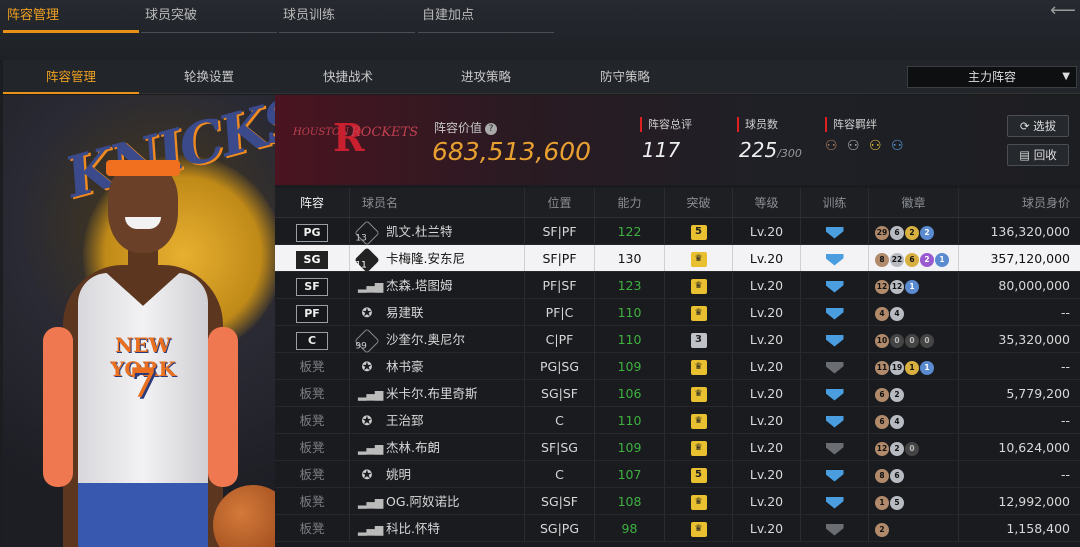 The width and height of the screenshot is (1080, 547). What do you see at coordinates (437, 340) in the screenshot?
I see `player-name-cell: 99 沙奎尔.奥尼尔` at bounding box center [437, 340].